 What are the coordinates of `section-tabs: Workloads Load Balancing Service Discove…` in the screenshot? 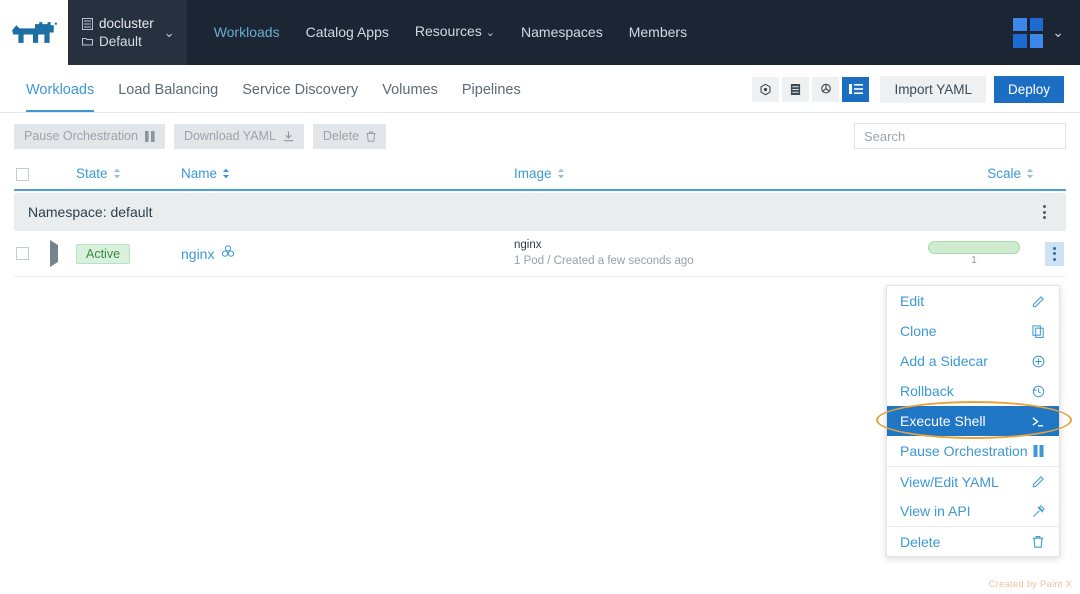 It's located at (274, 89).